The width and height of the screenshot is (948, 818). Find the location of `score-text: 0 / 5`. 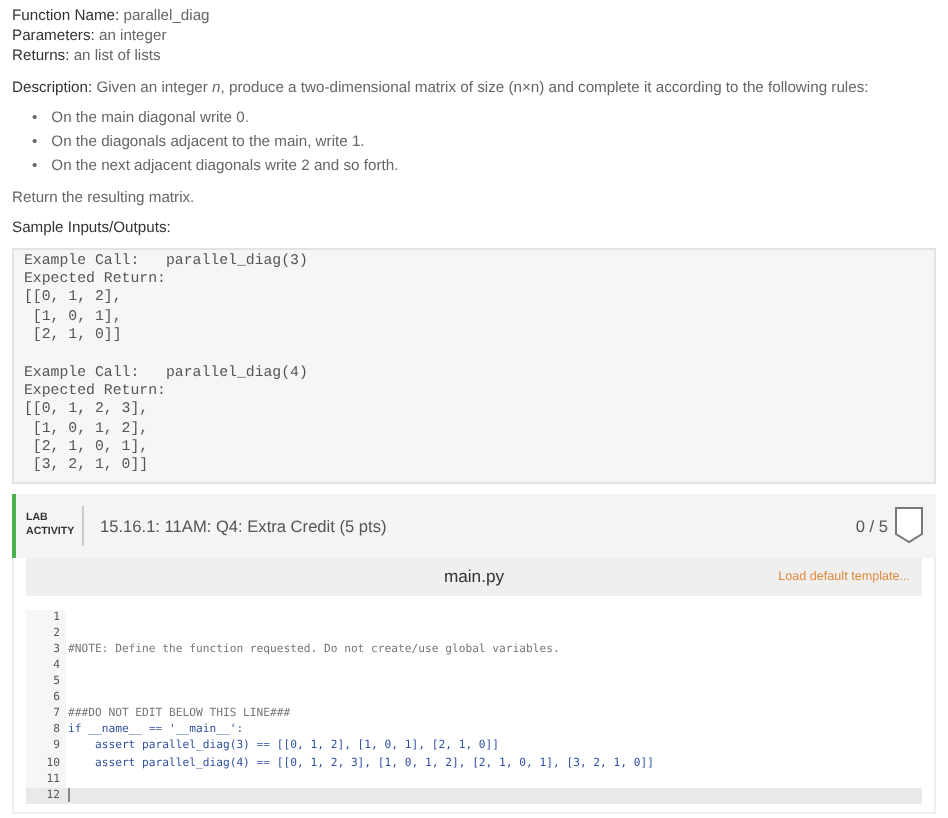

score-text: 0 / 5 is located at coordinates (871, 525).